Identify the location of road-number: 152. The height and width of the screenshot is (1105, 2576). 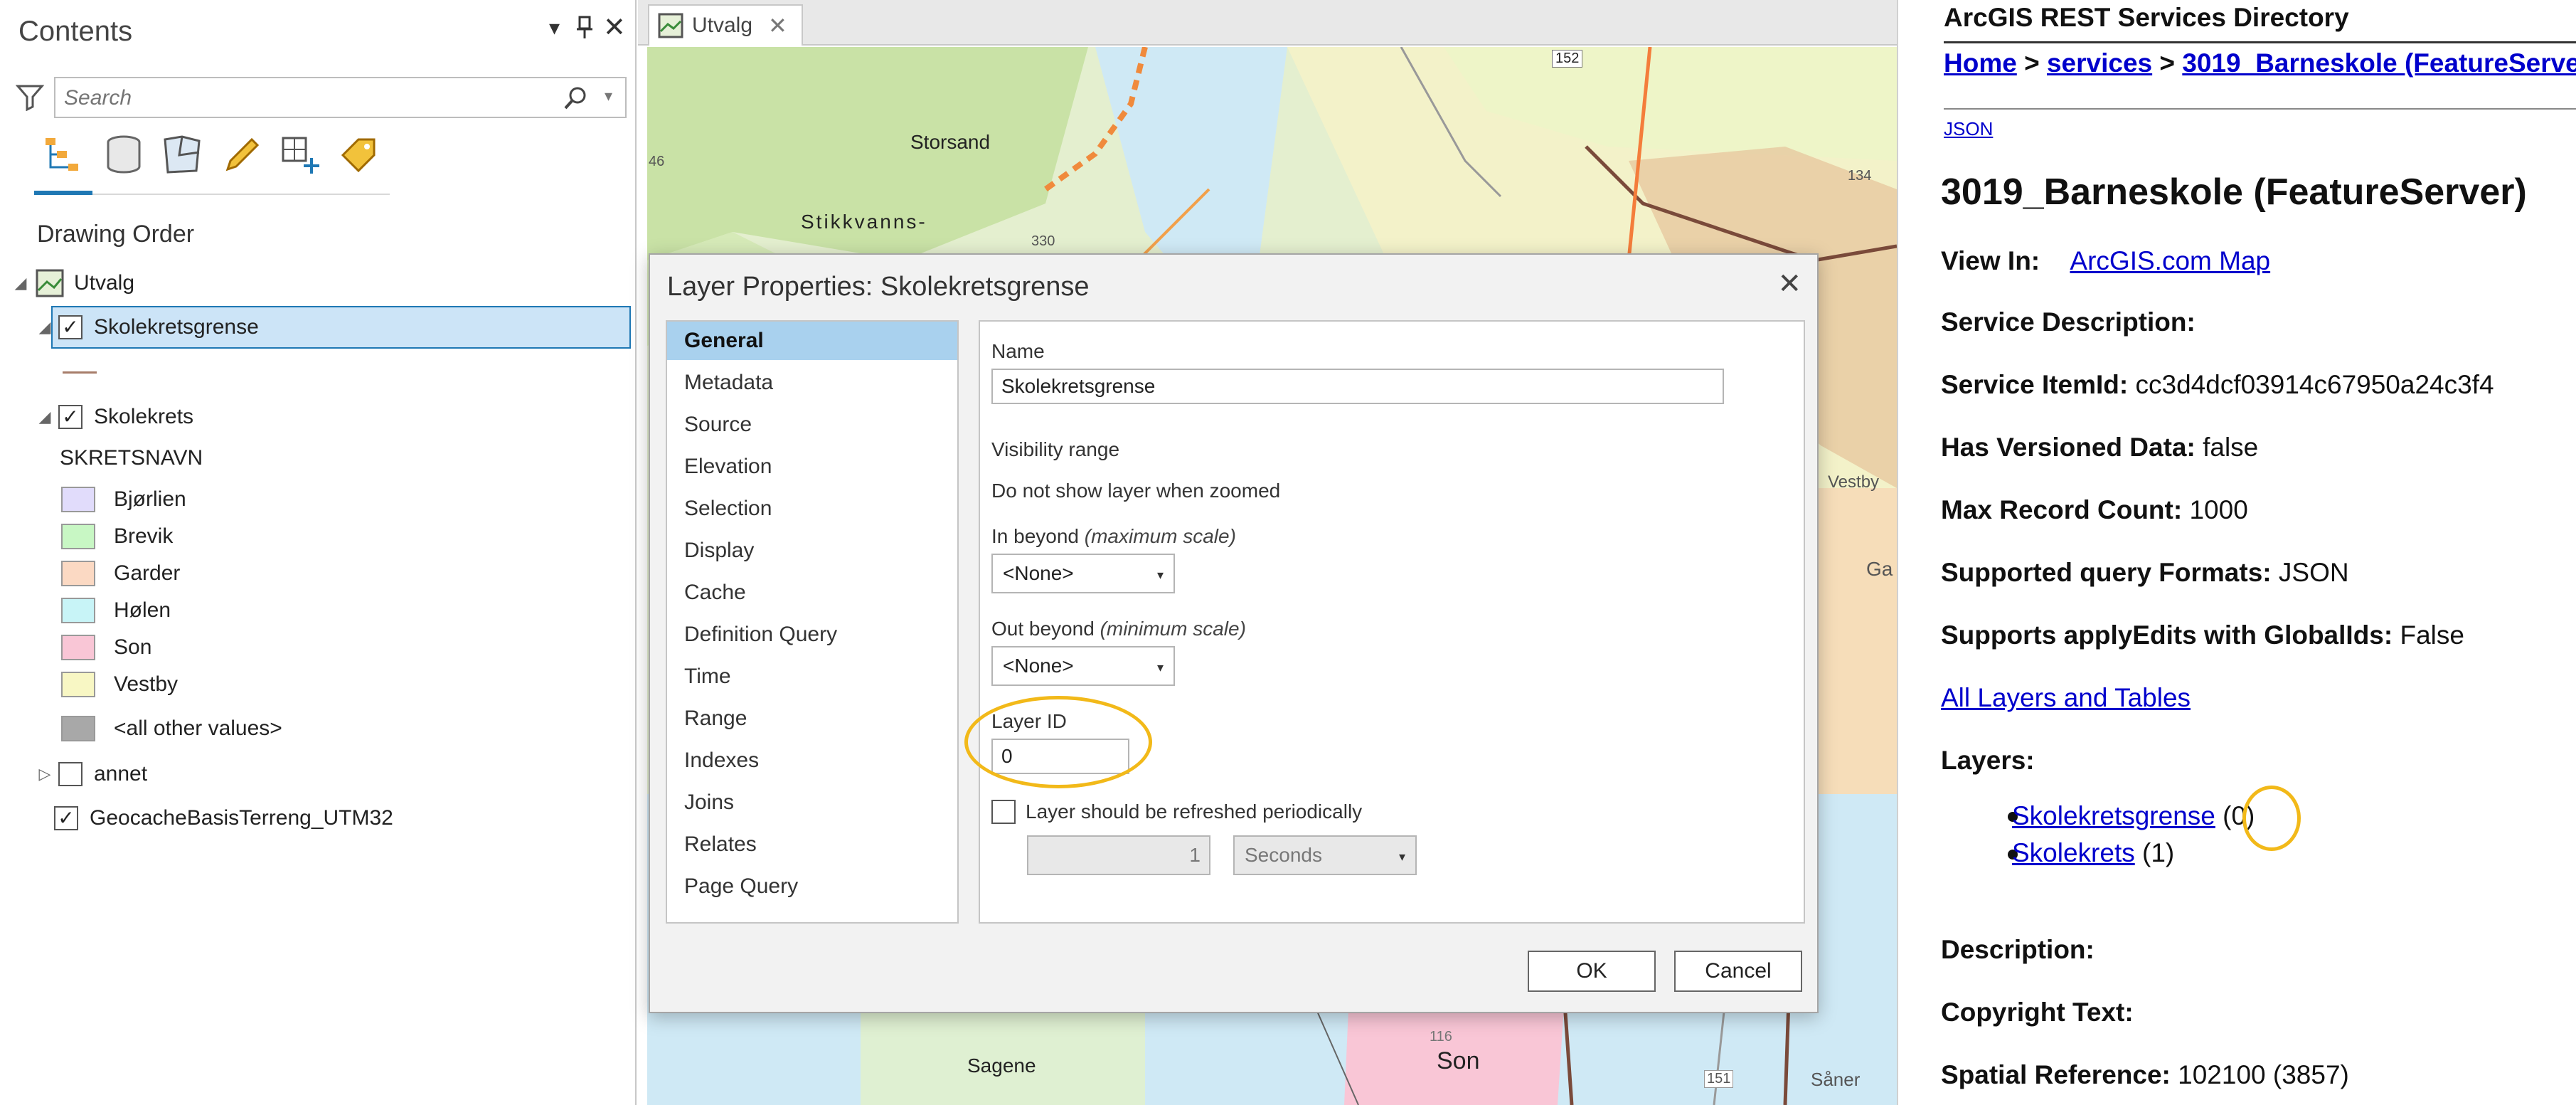
(1567, 59).